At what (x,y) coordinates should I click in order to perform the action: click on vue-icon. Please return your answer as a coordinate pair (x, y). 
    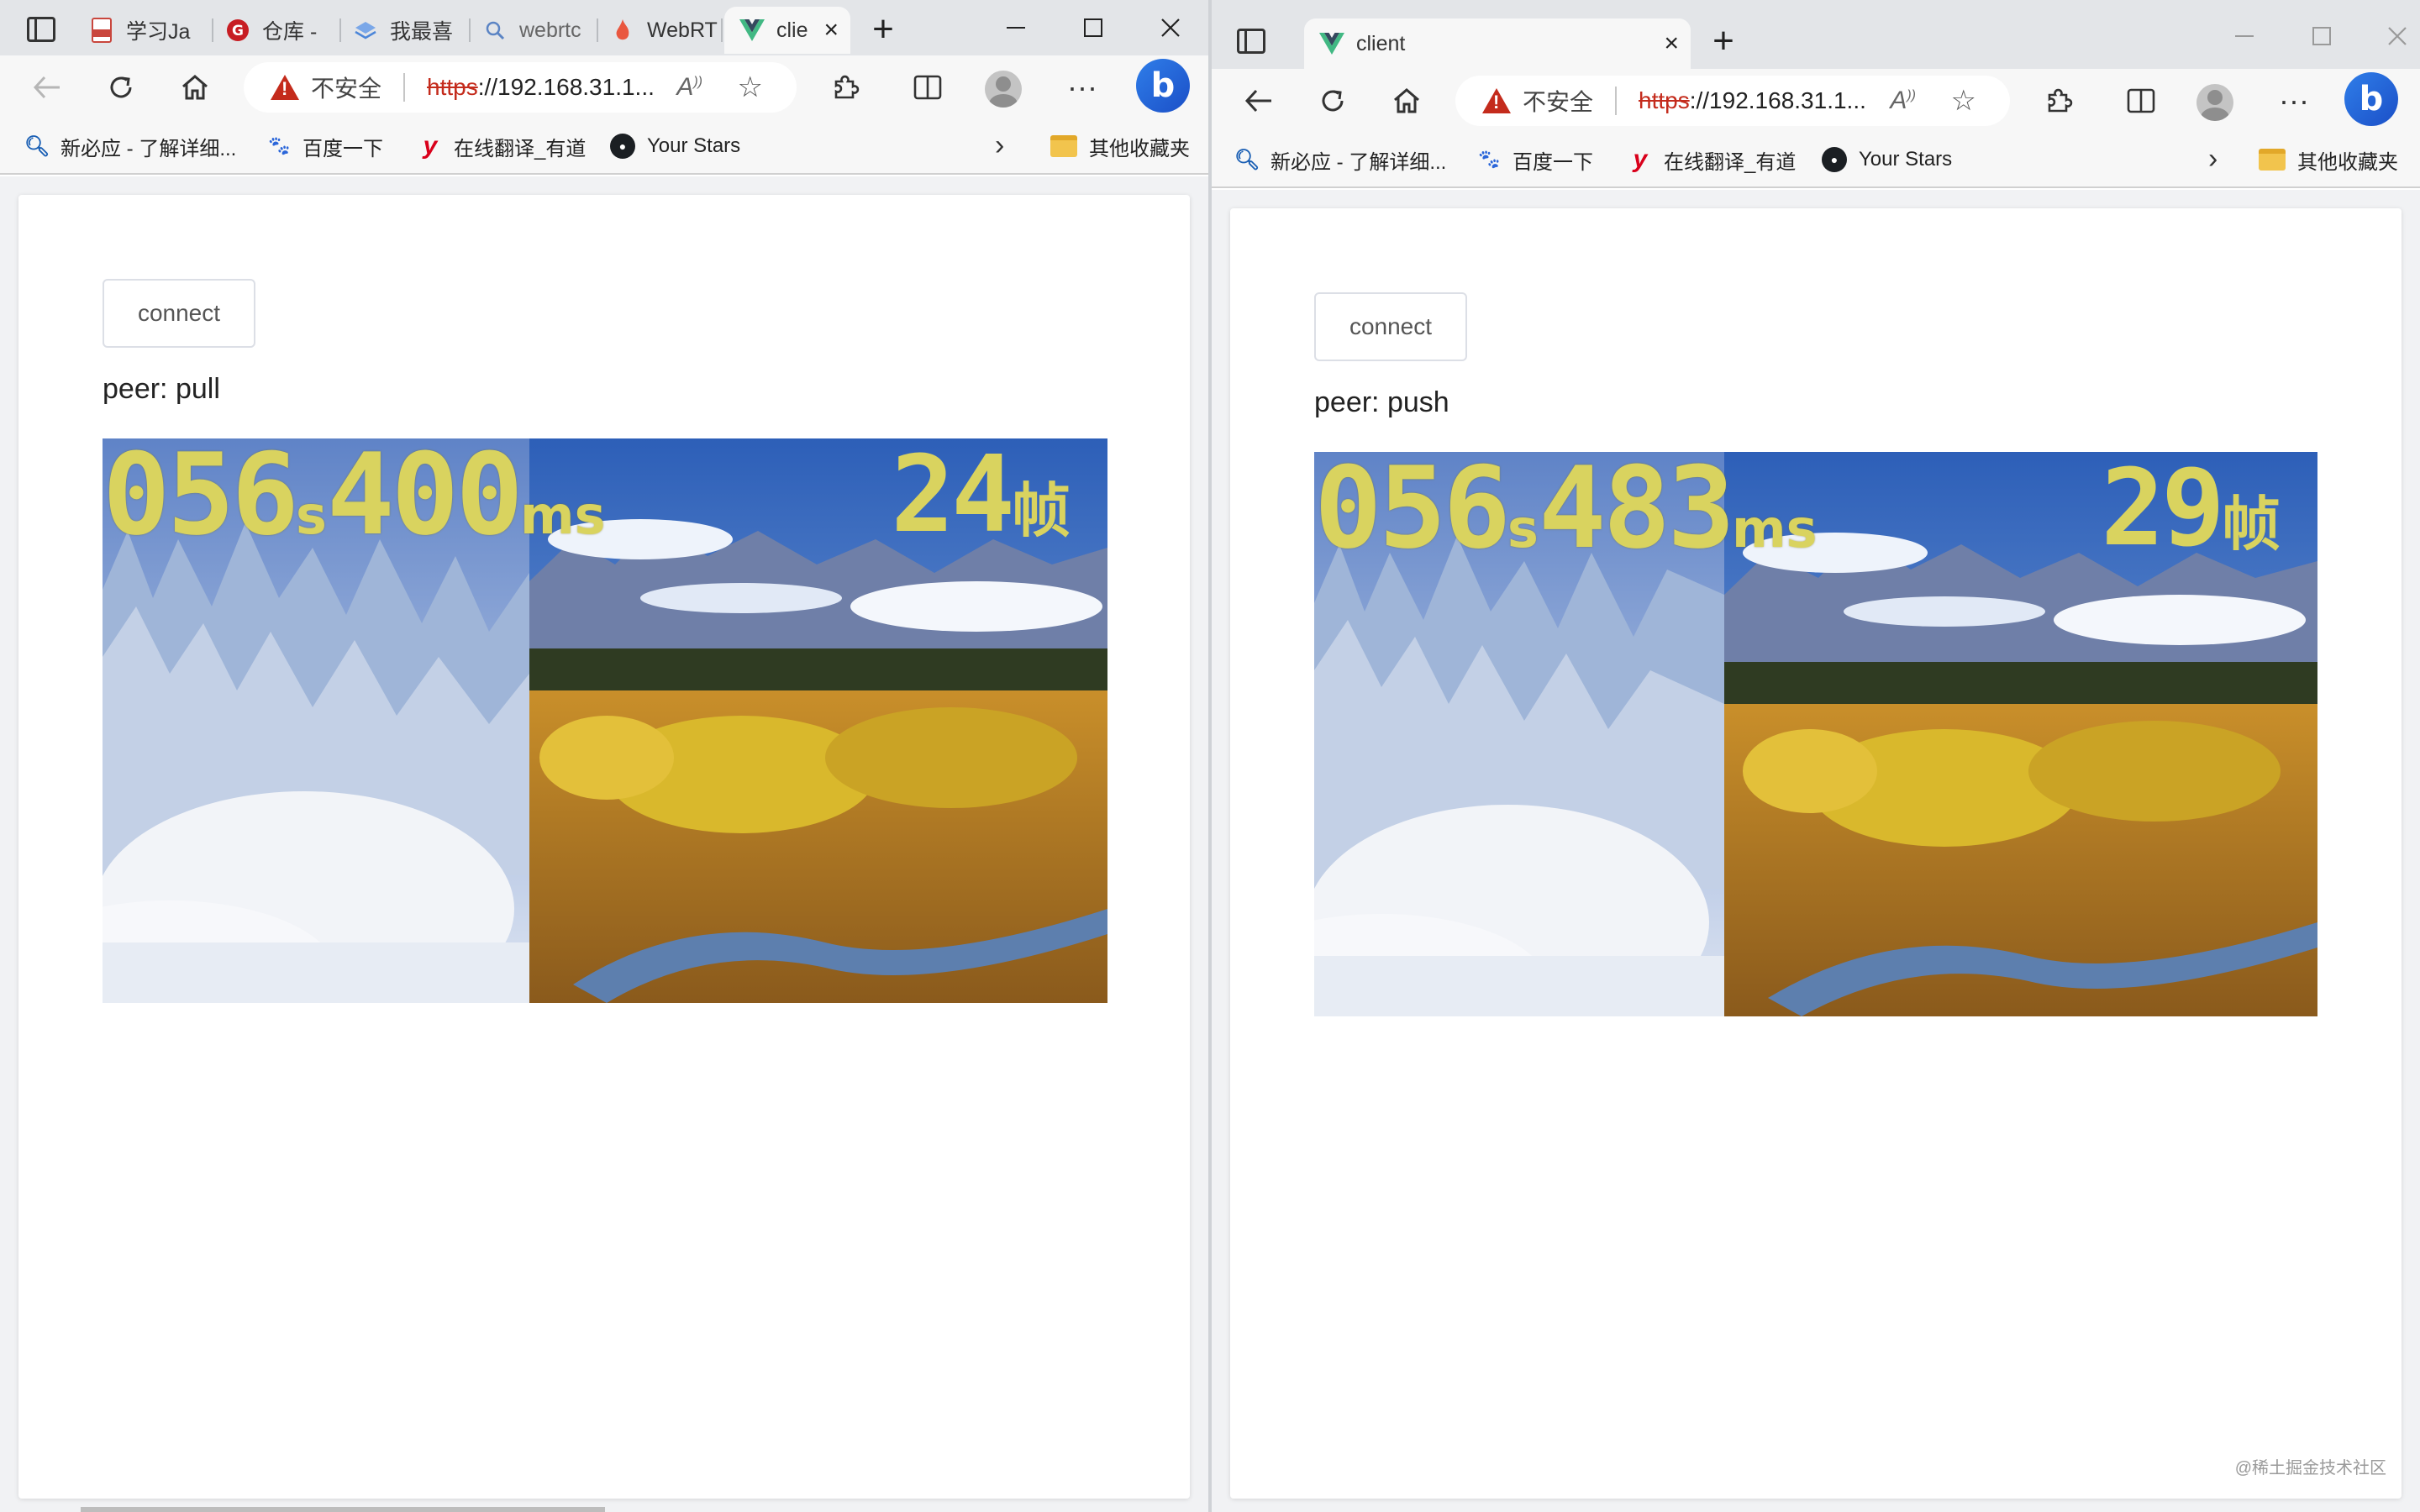
    Looking at the image, I should click on (1331, 43).